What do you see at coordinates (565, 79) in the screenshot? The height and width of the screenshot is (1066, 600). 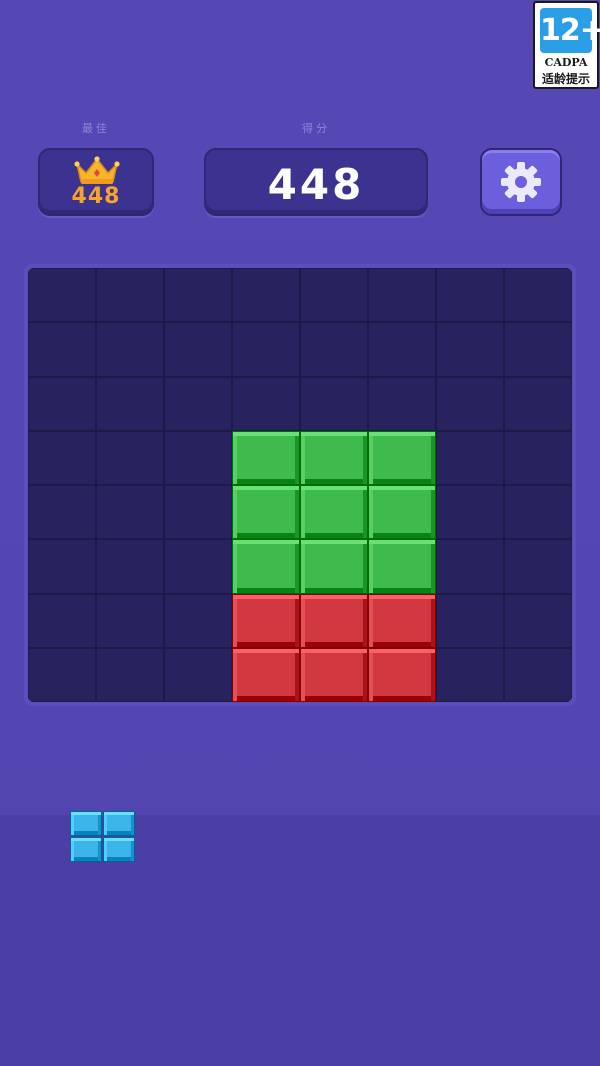 I see `age-rating-hint: 适龄提示` at bounding box center [565, 79].